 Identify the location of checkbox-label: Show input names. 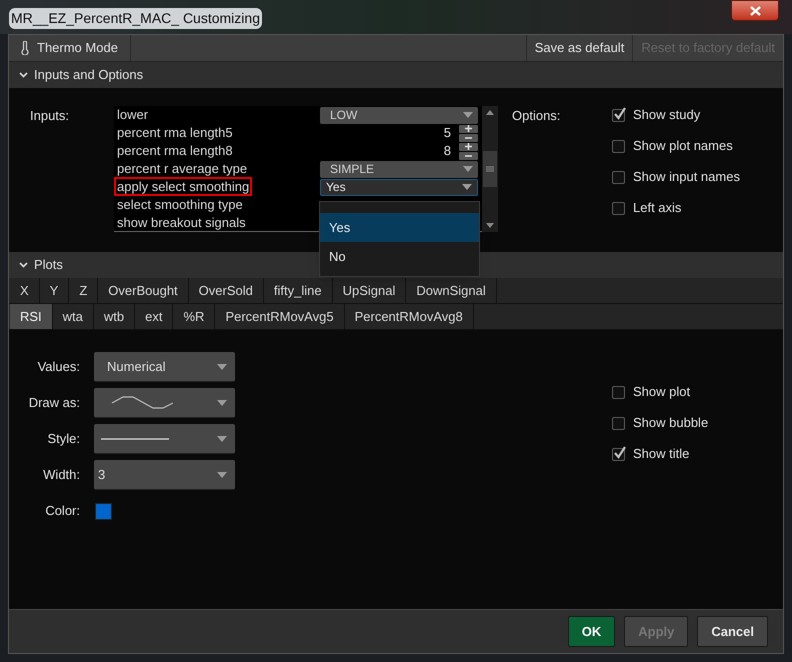
(686, 177).